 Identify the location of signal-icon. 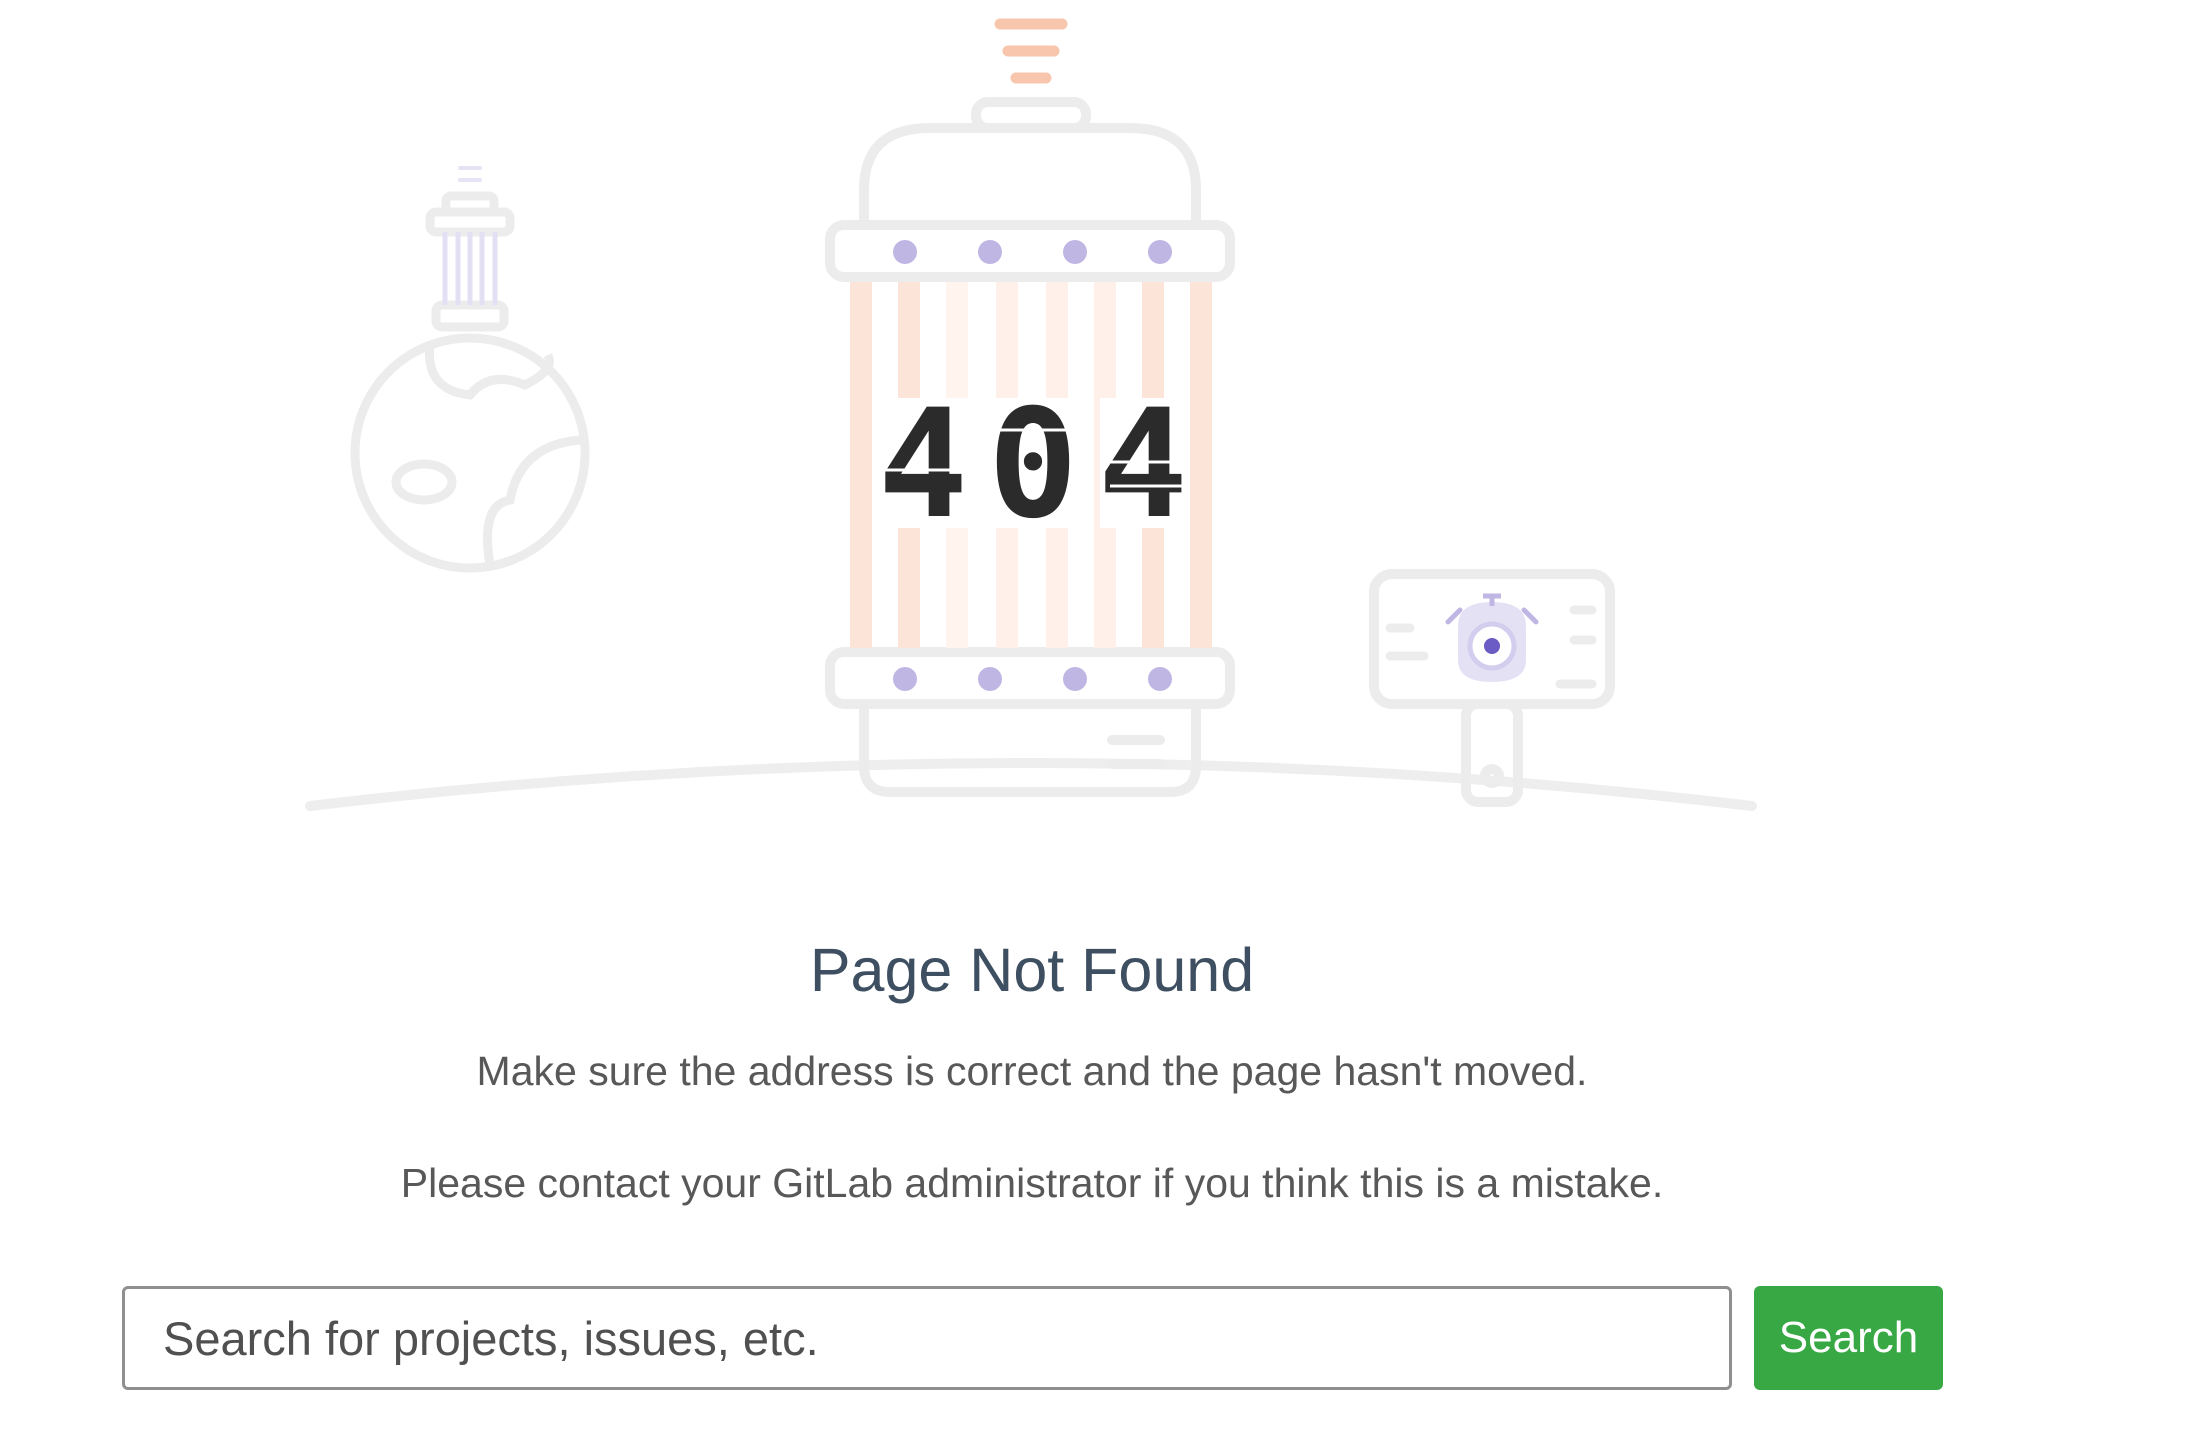
(1031, 51).